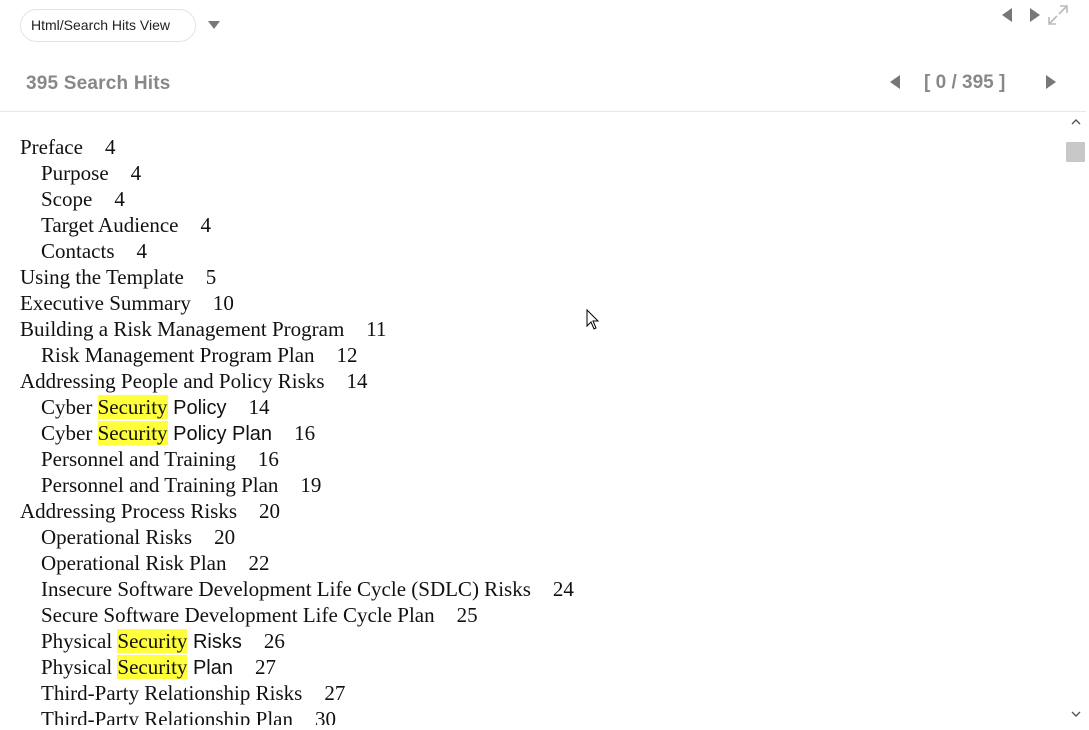 Image resolution: width=1089 pixels, height=730 pixels. Describe the element at coordinates (75, 173) in the screenshot. I see `toc-entry-text: Purpose` at that location.